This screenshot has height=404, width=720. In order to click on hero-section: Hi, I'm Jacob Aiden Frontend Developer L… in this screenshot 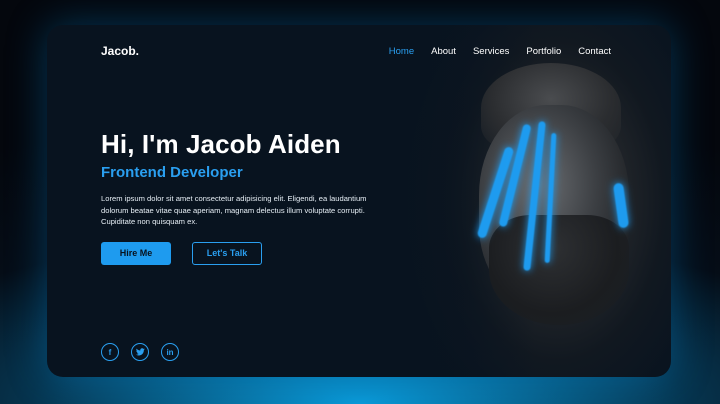, I will do `click(251, 197)`.